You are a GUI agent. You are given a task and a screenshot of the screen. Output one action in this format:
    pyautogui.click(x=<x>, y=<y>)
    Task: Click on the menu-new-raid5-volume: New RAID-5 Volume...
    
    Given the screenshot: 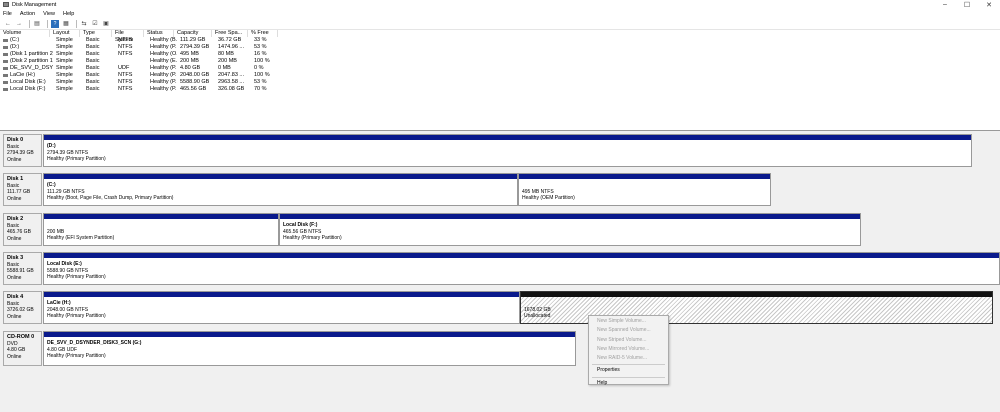 What is the action you would take?
    pyautogui.click(x=628, y=358)
    